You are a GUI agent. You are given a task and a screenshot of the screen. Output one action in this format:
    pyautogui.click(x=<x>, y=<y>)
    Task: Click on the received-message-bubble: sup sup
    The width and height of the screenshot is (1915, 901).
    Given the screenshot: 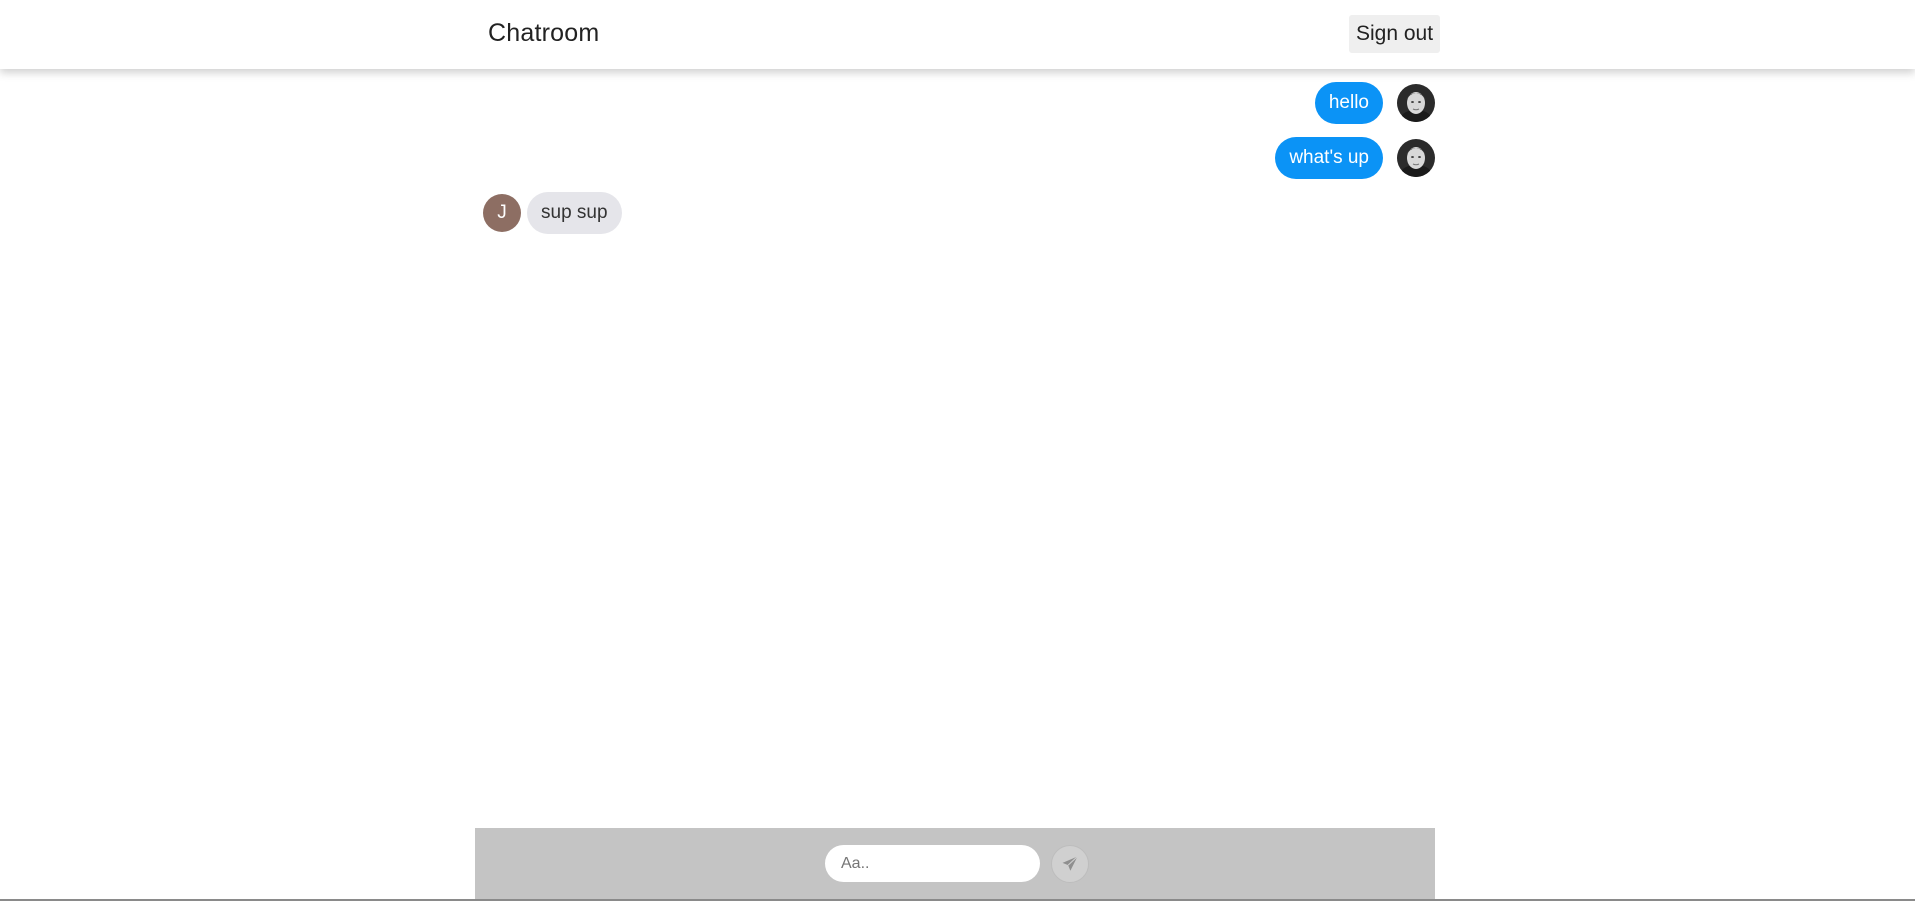 What is the action you would take?
    pyautogui.click(x=574, y=213)
    